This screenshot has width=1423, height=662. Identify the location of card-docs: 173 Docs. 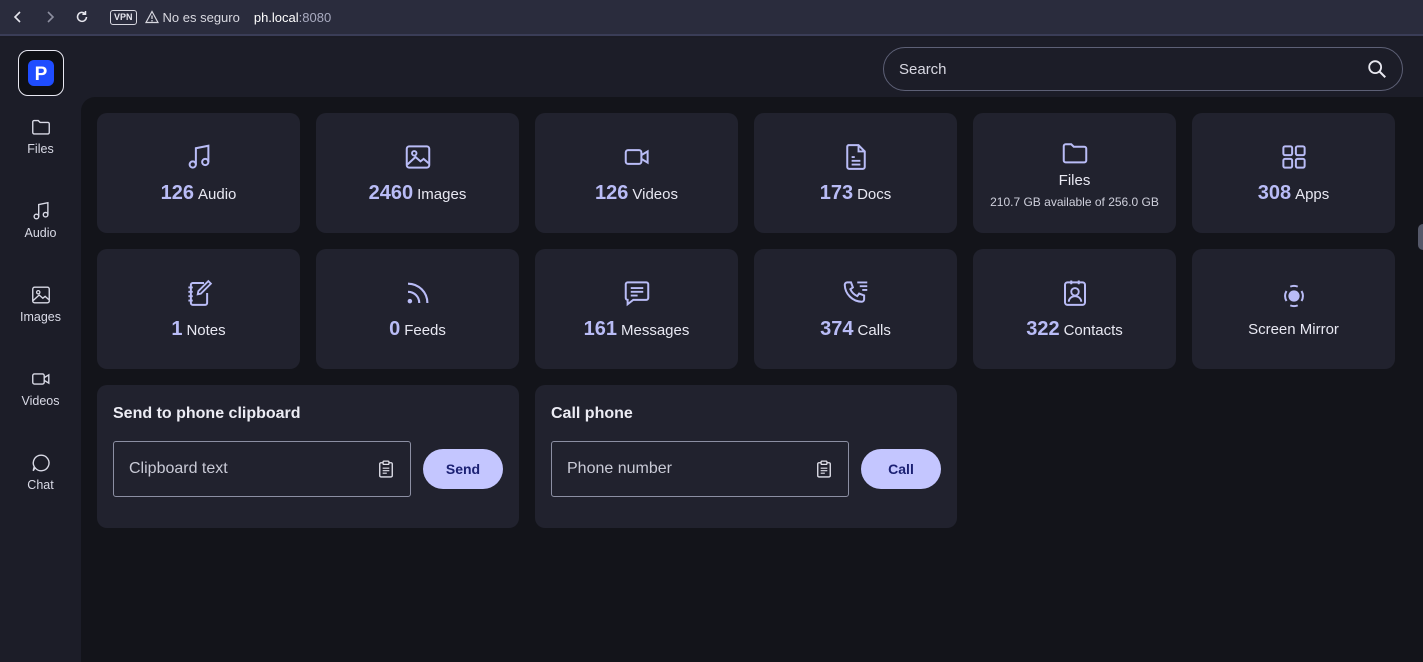
(855, 173).